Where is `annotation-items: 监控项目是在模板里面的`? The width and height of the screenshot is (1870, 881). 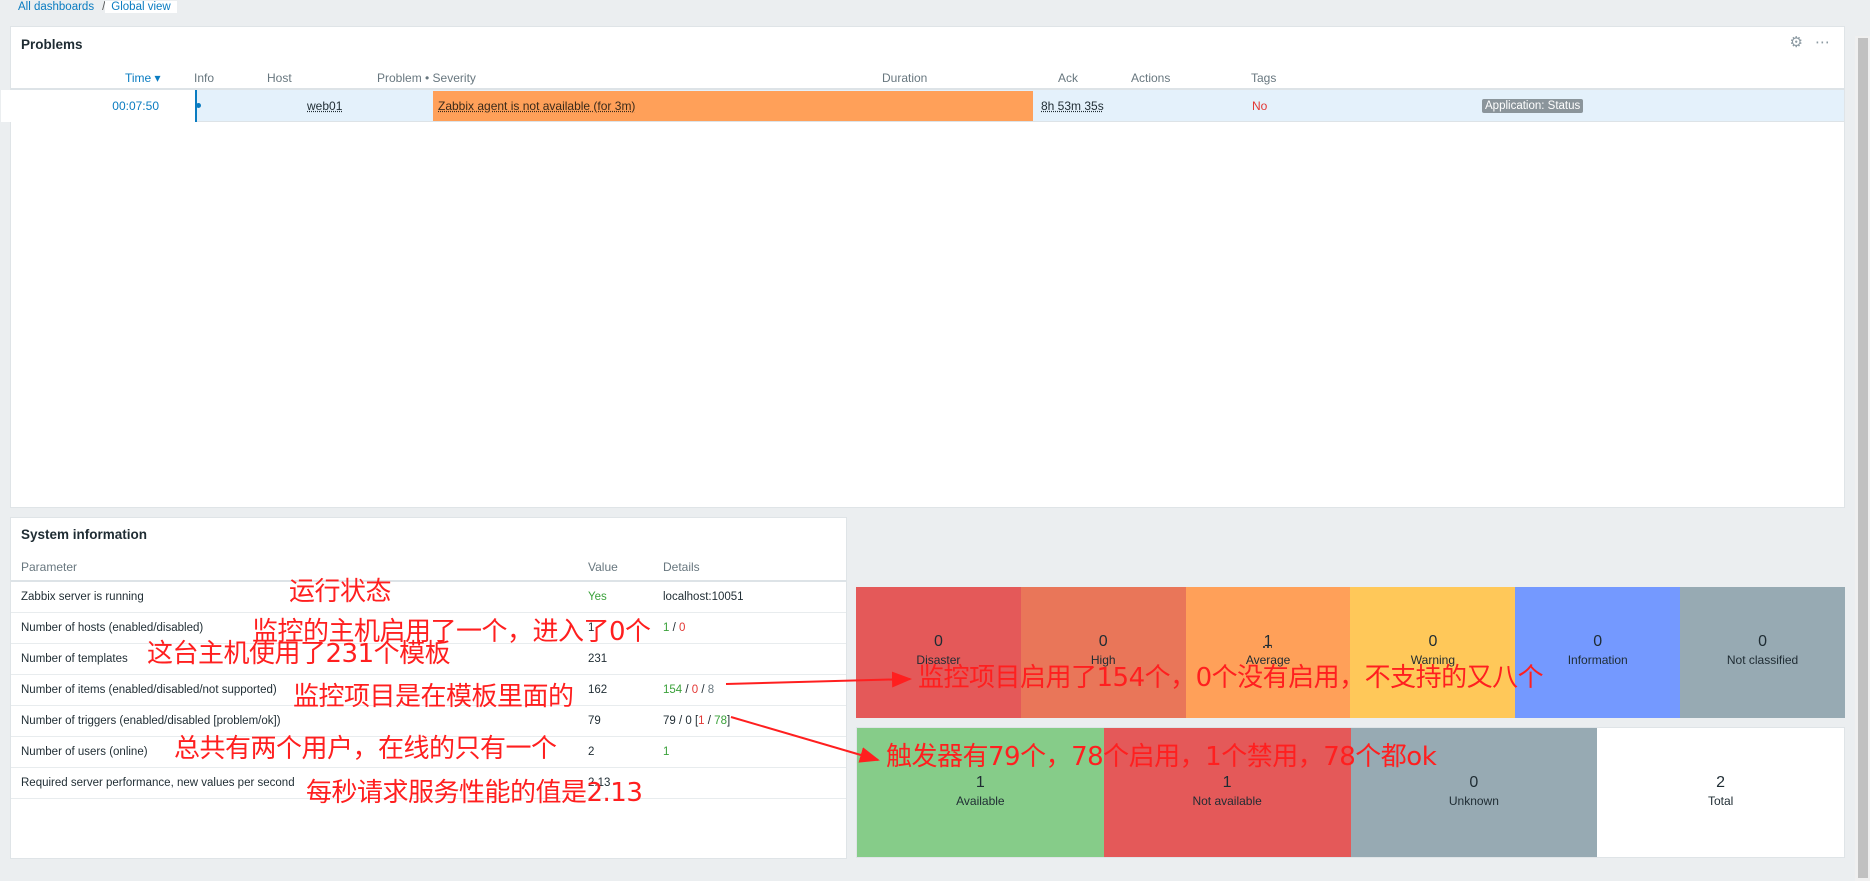
annotation-items: 监控项目是在模板里面的 is located at coordinates (433, 697).